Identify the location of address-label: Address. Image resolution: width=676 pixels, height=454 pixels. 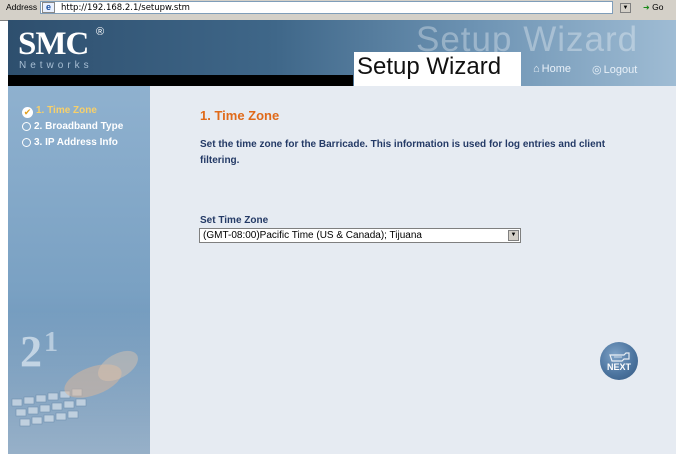
(22, 7).